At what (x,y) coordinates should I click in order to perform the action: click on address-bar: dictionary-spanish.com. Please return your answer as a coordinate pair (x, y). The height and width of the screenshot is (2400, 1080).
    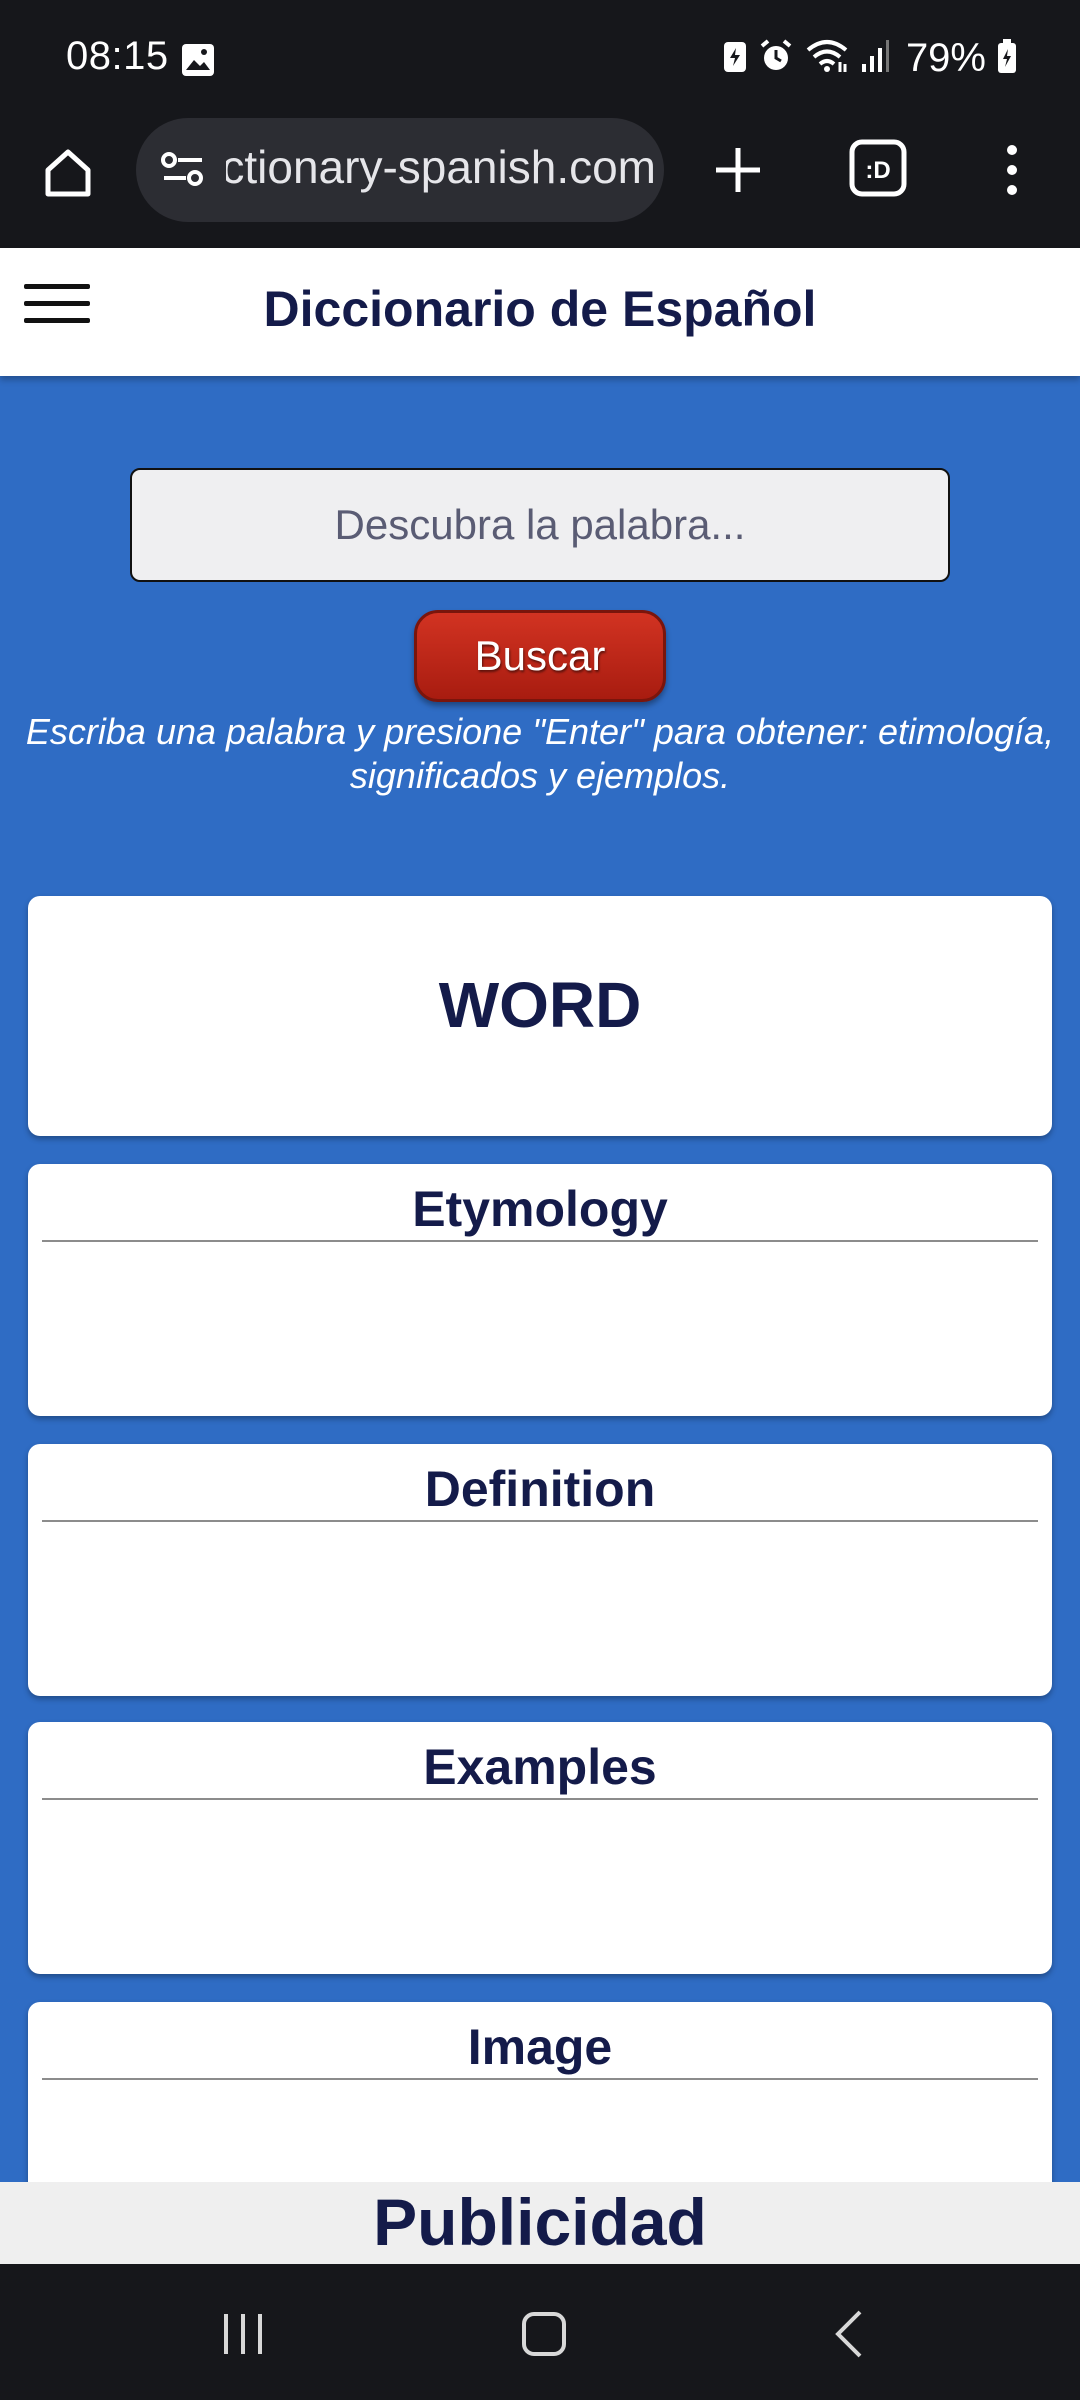
    Looking at the image, I should click on (400, 170).